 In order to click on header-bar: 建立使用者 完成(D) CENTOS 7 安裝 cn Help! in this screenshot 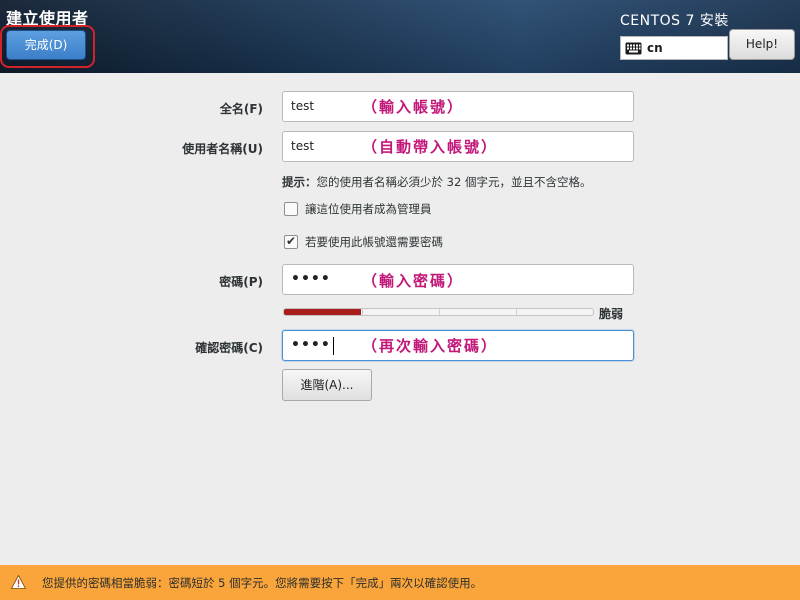, I will do `click(400, 36)`.